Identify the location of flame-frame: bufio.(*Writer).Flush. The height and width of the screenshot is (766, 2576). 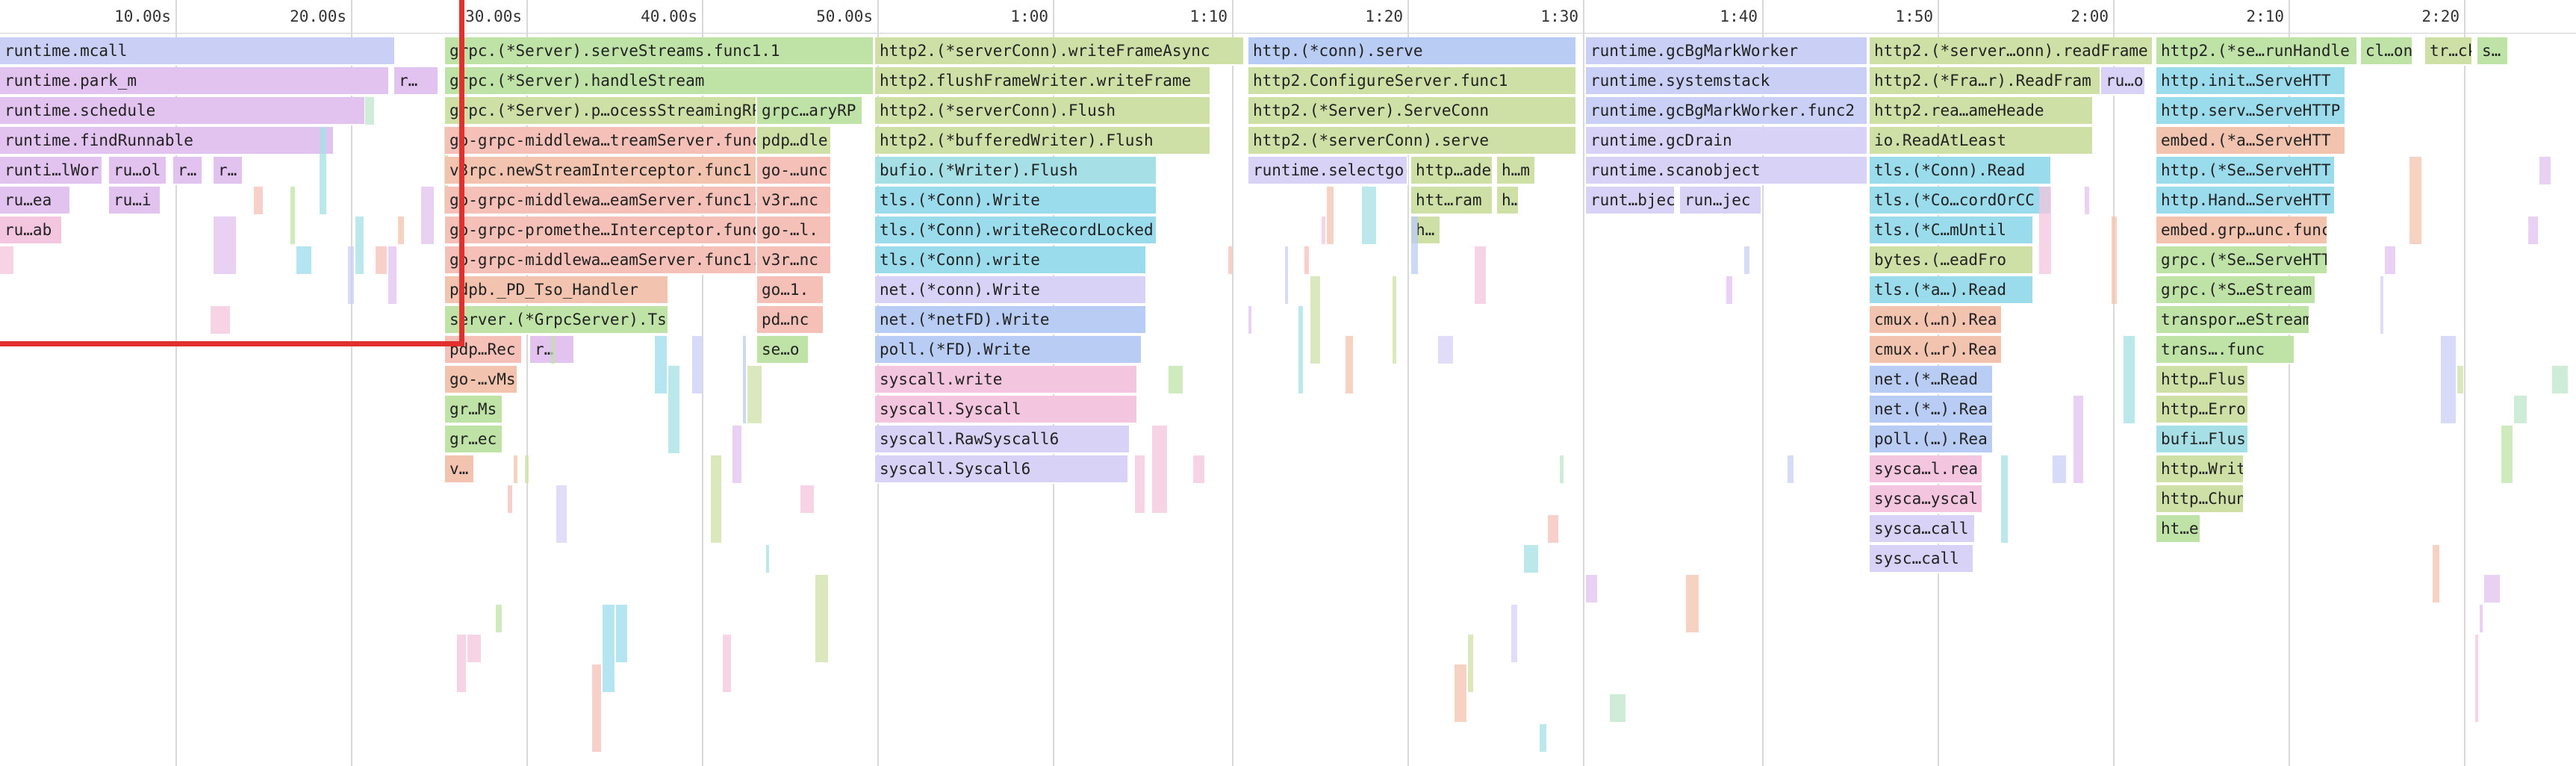
(1016, 171).